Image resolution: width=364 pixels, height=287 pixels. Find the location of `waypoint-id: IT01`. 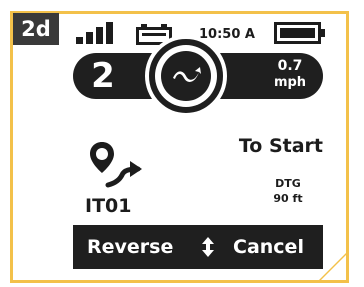

waypoint-id: IT01 is located at coordinates (108, 206).